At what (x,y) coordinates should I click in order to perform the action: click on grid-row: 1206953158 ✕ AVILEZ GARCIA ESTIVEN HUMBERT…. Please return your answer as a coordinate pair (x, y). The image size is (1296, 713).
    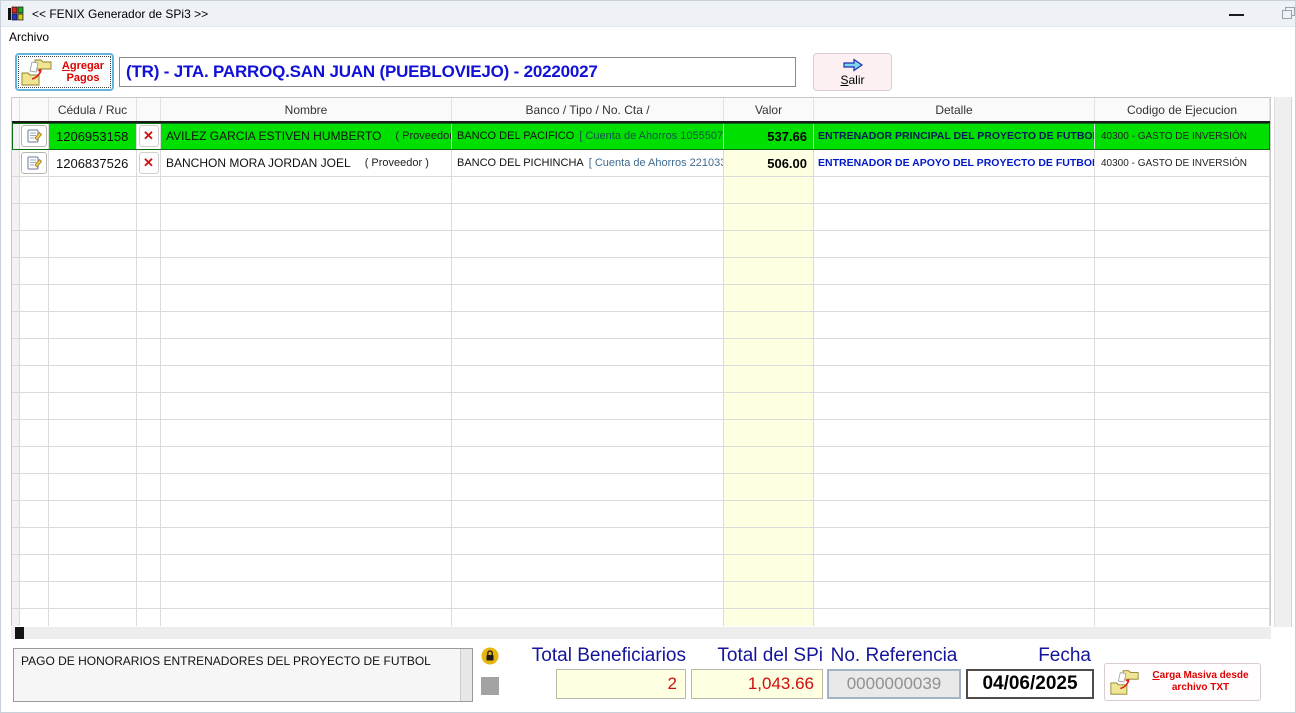
    Looking at the image, I should click on (641, 136).